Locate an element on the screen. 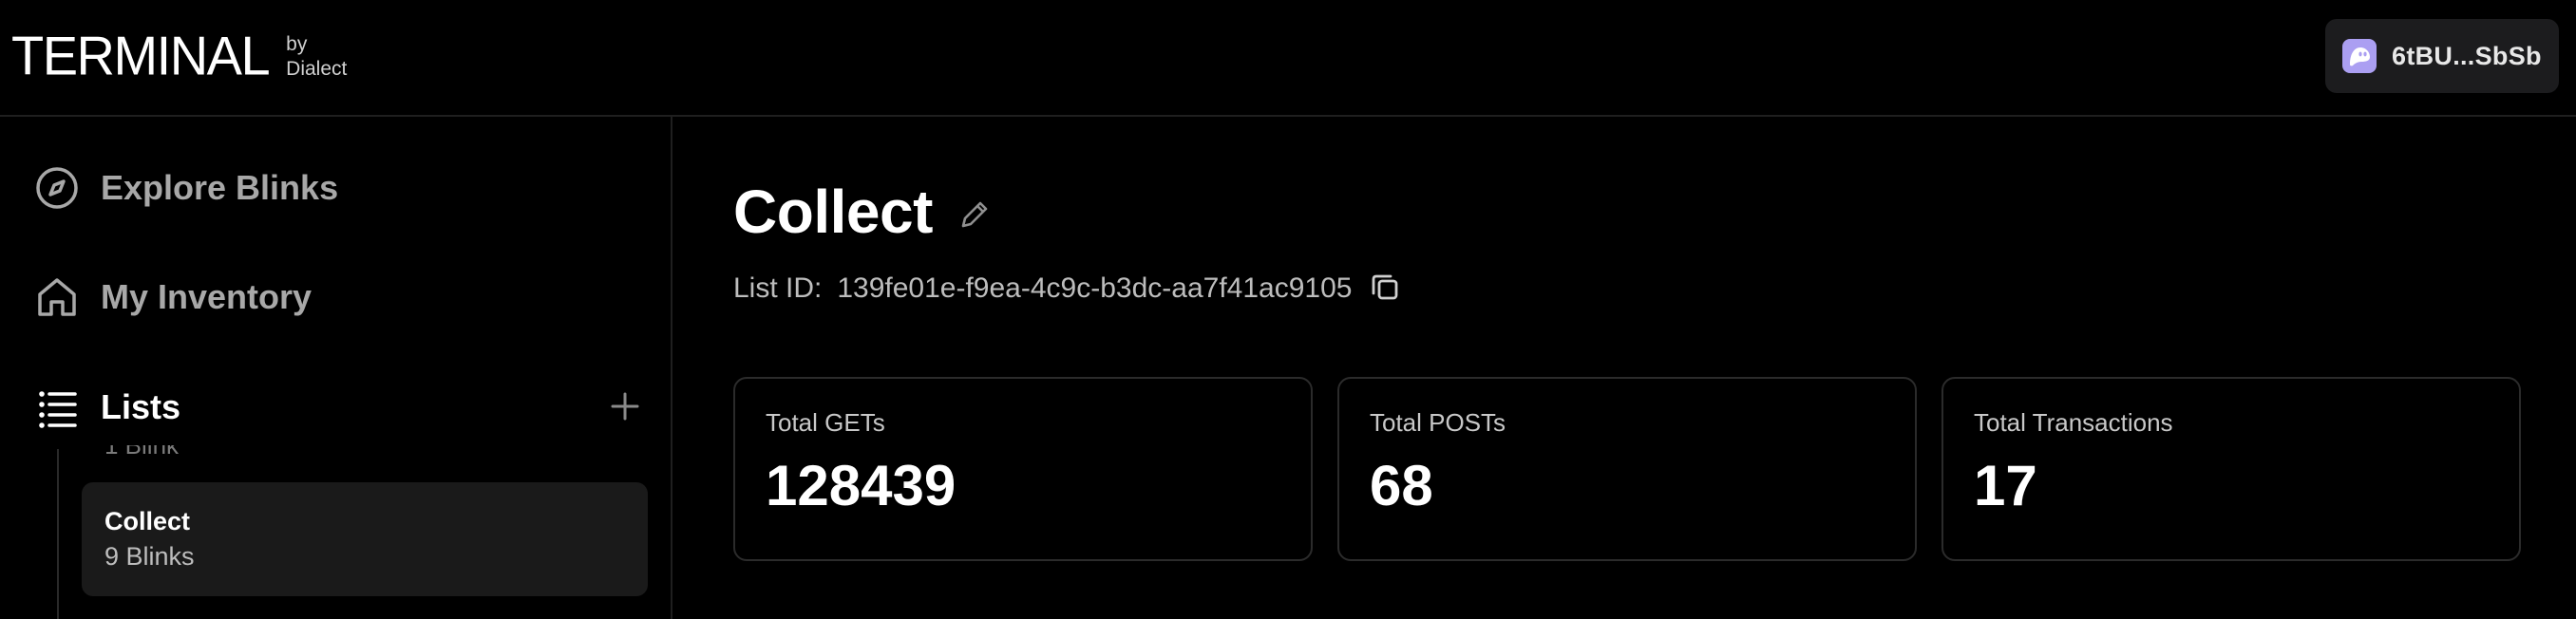 This screenshot has height=619, width=2576. stat-value: 68 is located at coordinates (1401, 486).